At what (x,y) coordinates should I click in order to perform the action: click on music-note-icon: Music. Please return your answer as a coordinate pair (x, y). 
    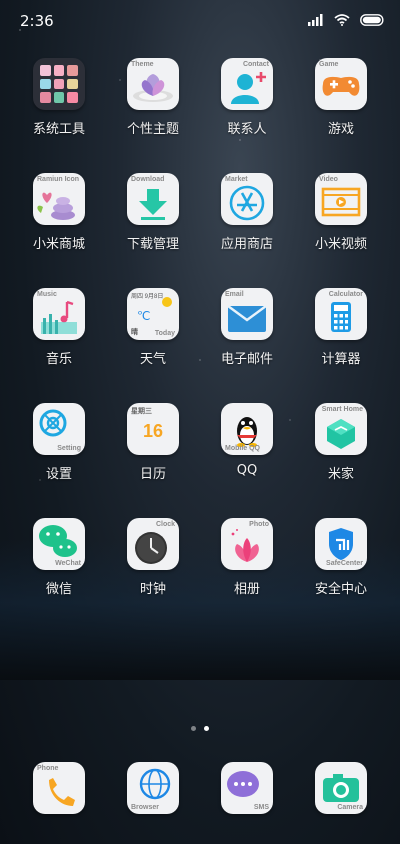
    Looking at the image, I should click on (59, 314).